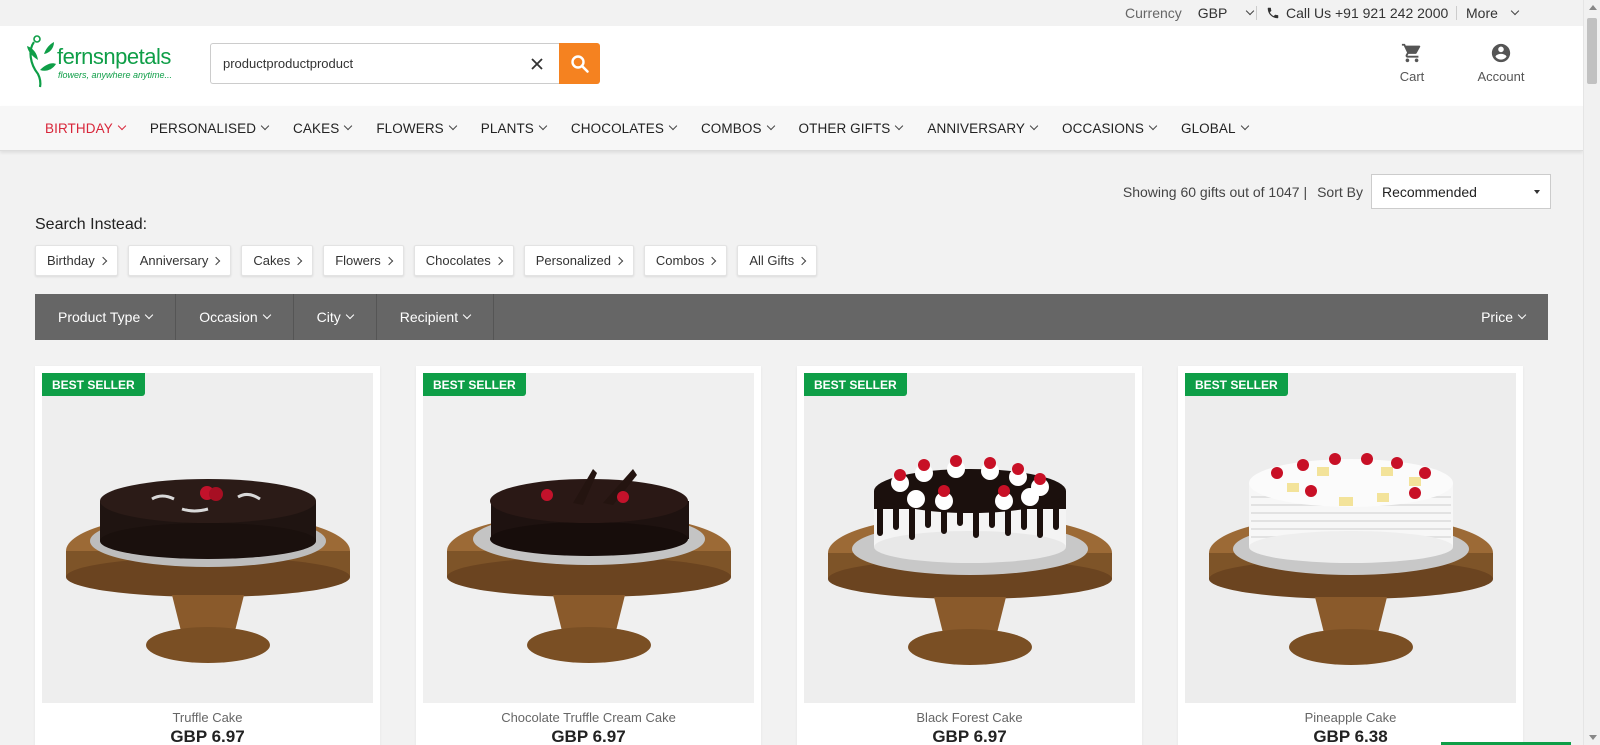  I want to click on filter-occasion: Occasion, so click(235, 317).